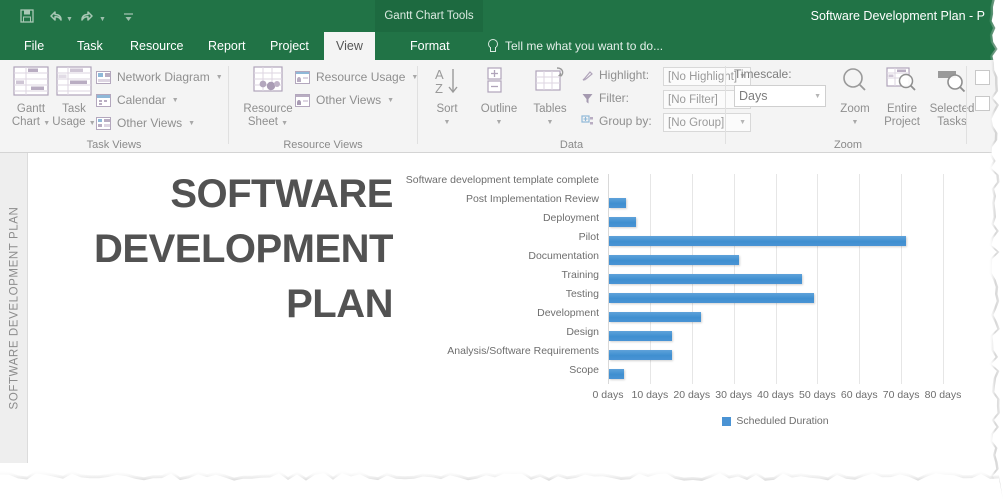  I want to click on zoom-button: Zoom ▼, so click(855, 97).